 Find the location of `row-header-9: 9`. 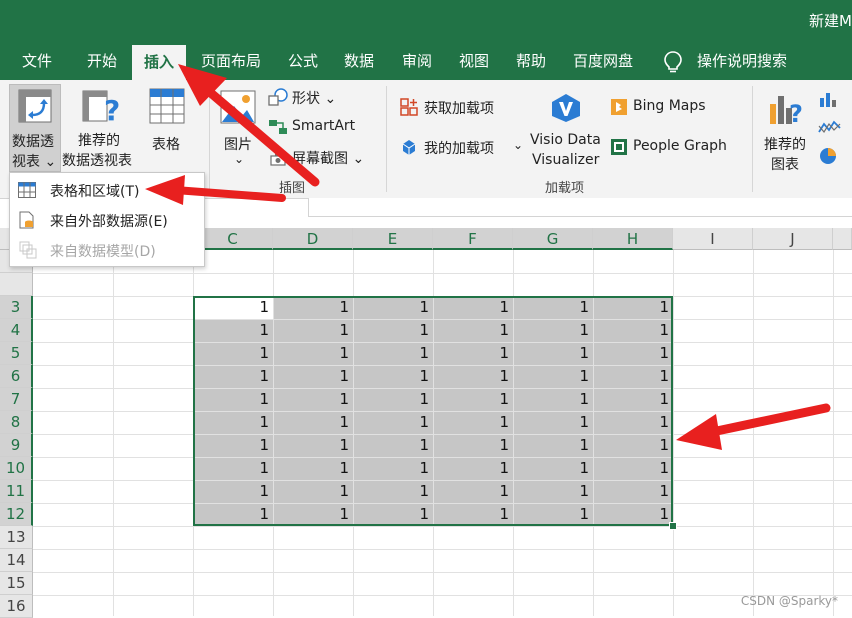

row-header-9: 9 is located at coordinates (16, 445).